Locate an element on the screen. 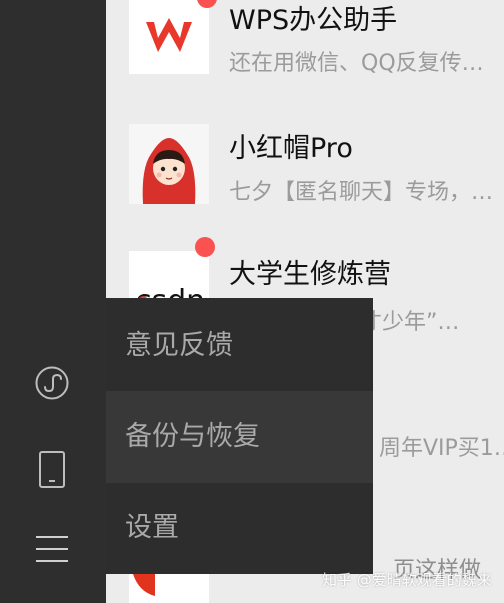  watermark: 知乎 @爱晴软观看的魏来 is located at coordinates (407, 580).